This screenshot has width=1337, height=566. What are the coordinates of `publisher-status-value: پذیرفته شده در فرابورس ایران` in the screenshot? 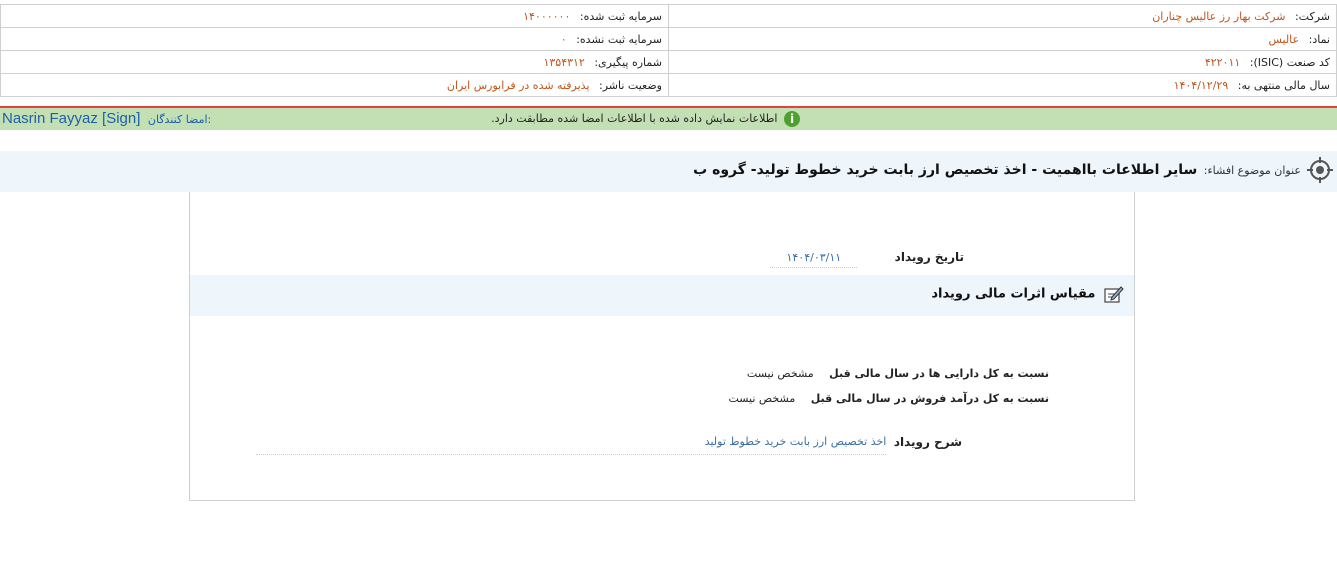 It's located at (518, 85).